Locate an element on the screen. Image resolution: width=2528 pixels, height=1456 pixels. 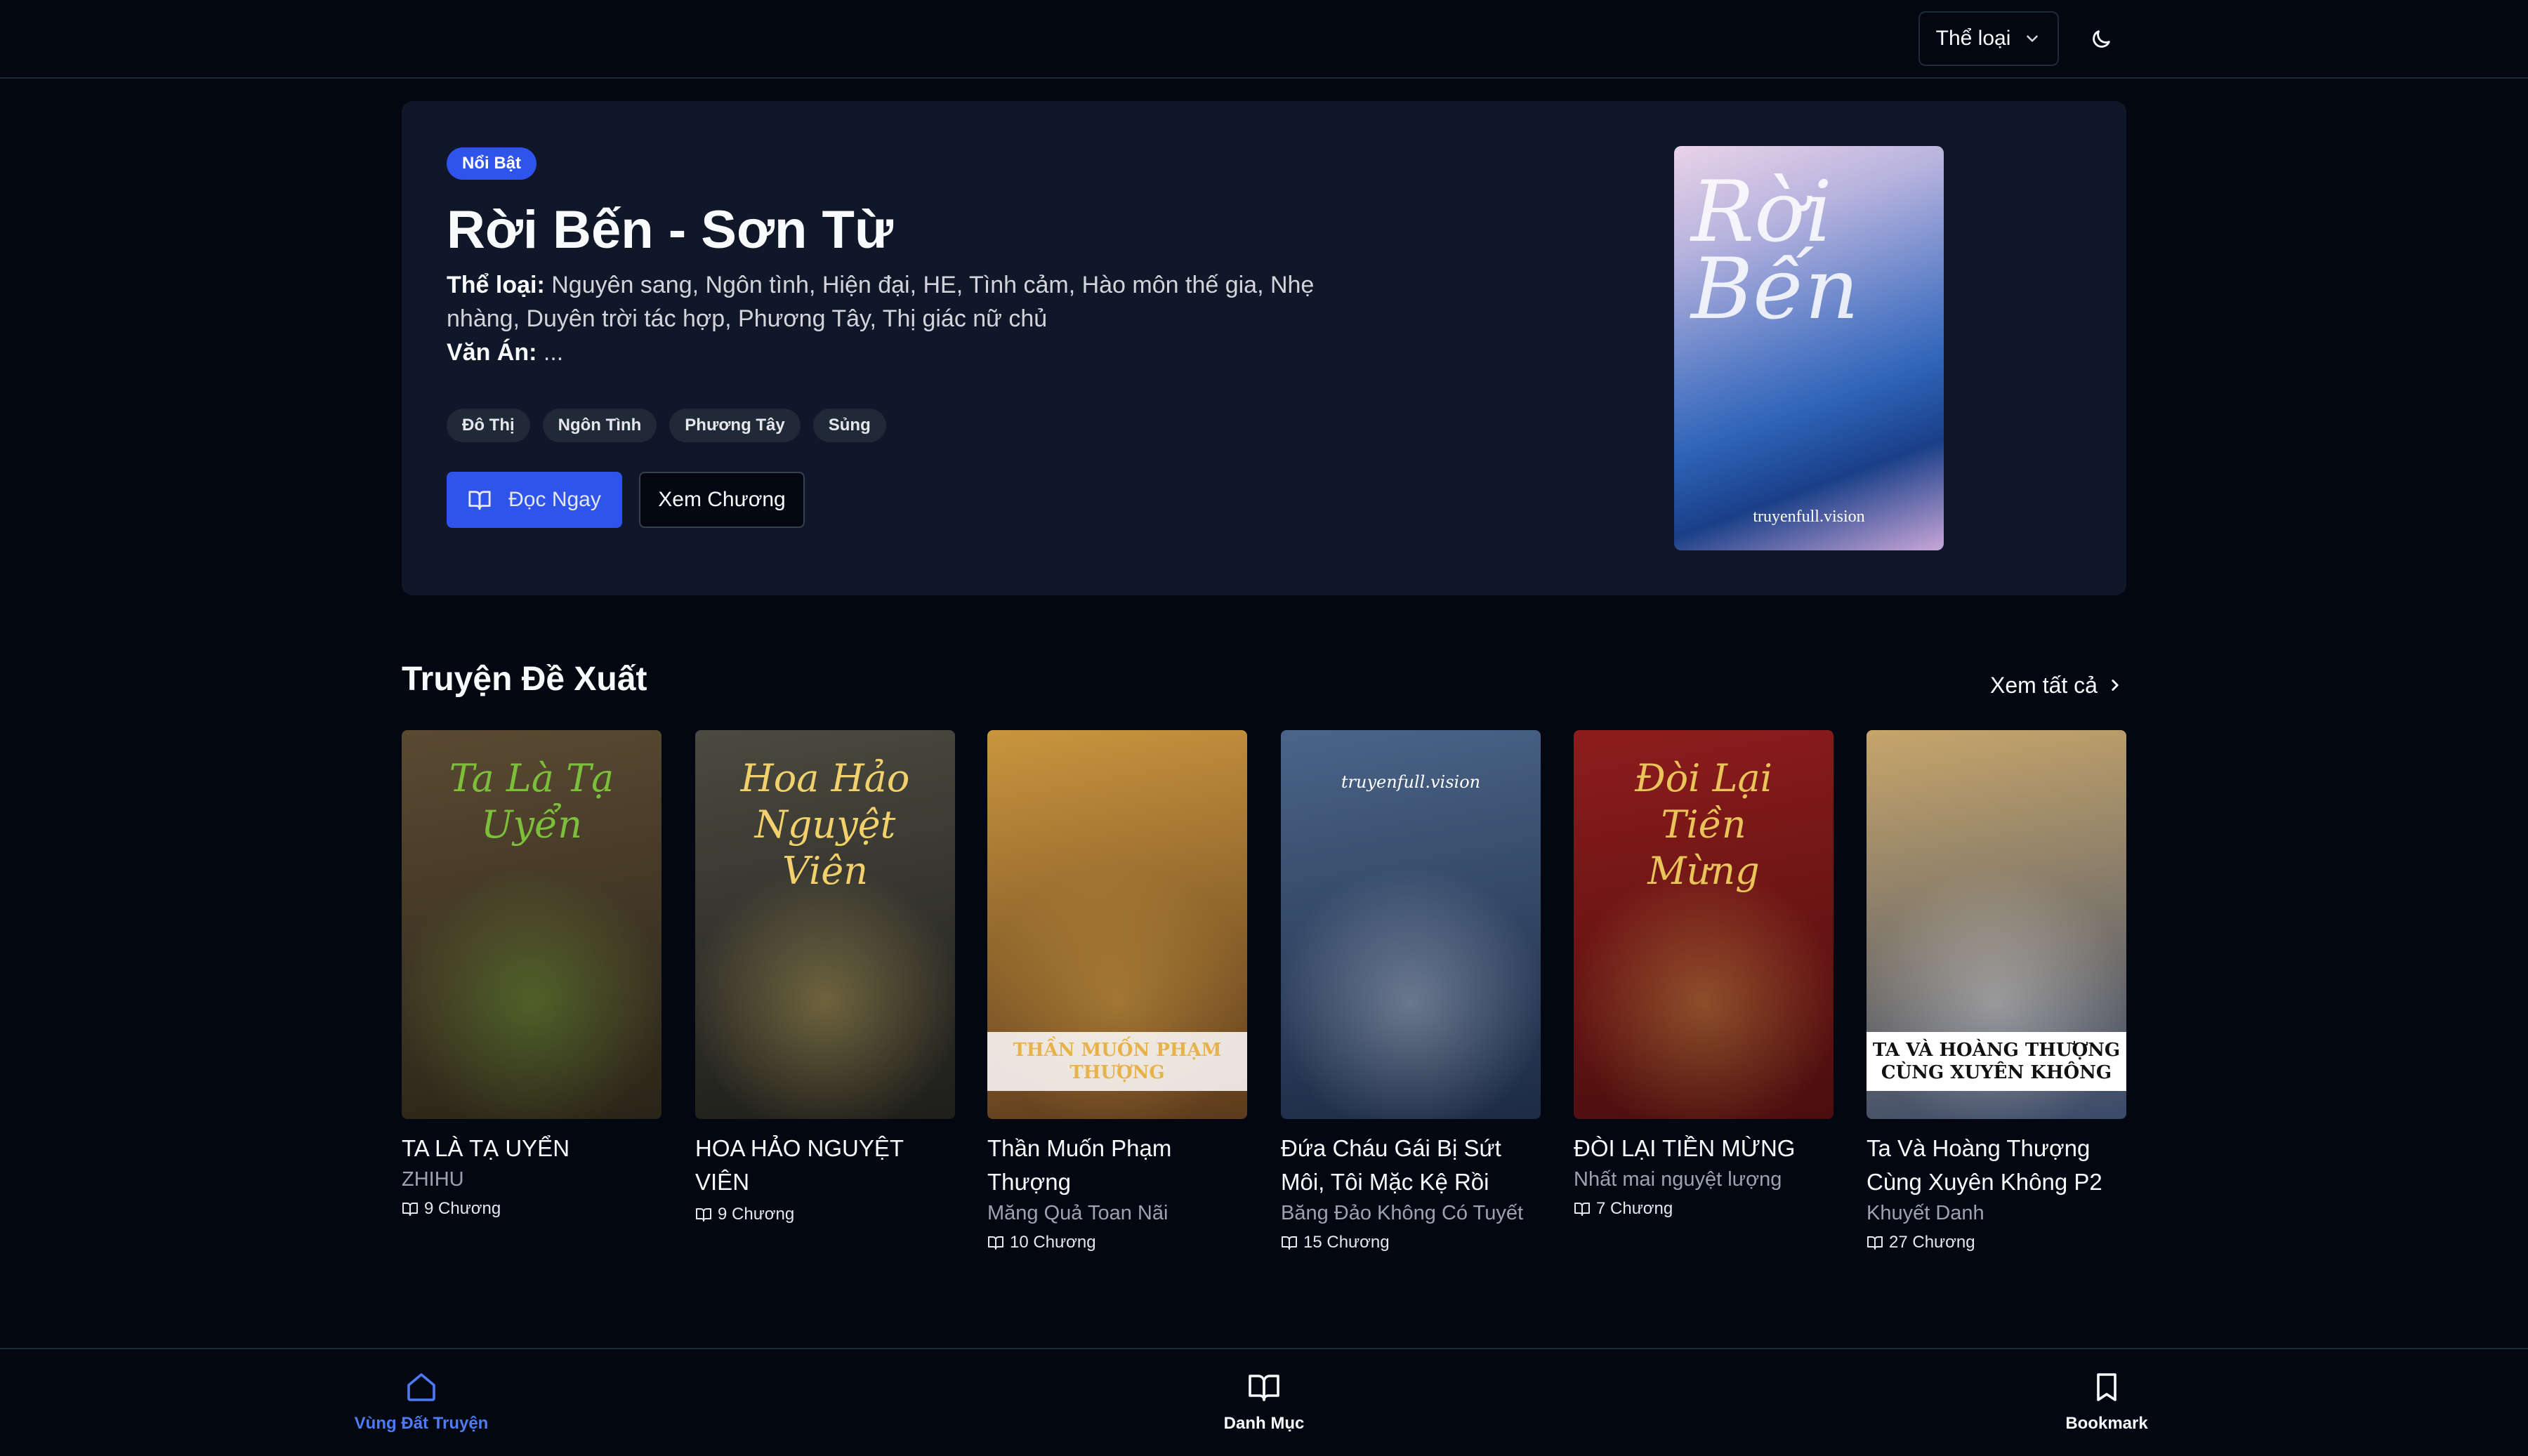
tag-chip: Đô Thị is located at coordinates (489, 425).